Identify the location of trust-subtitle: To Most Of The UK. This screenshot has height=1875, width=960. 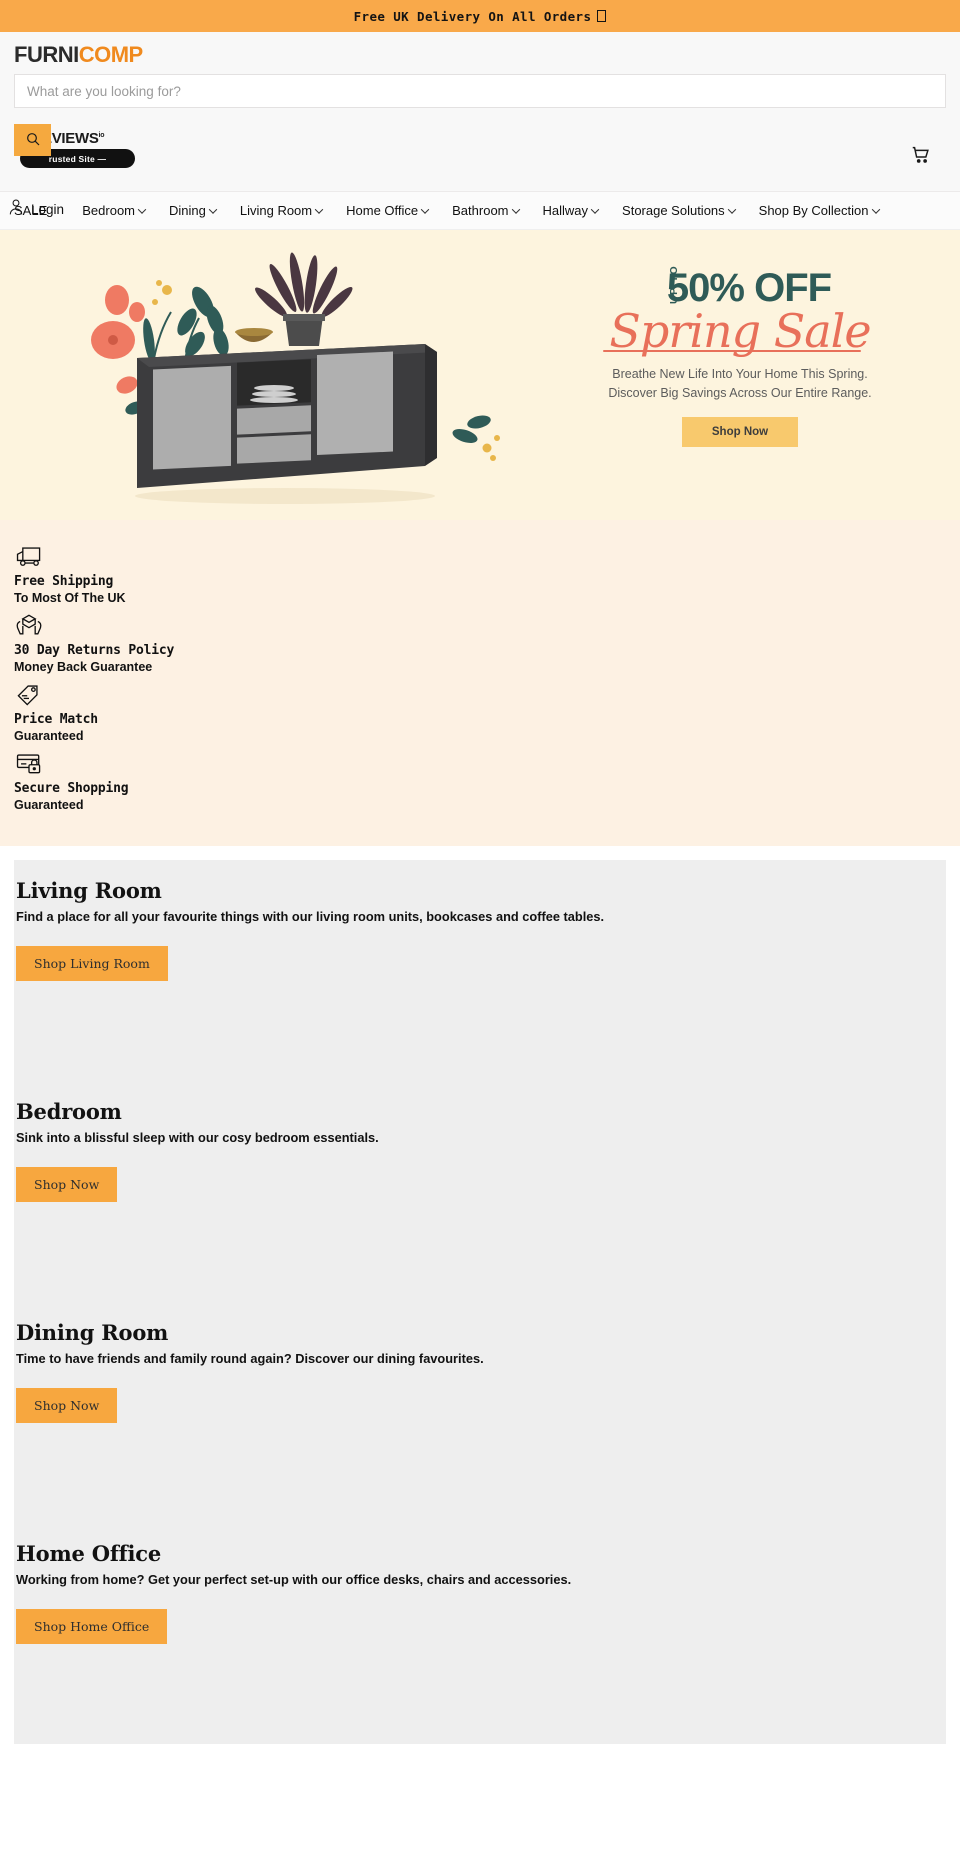
(70, 598).